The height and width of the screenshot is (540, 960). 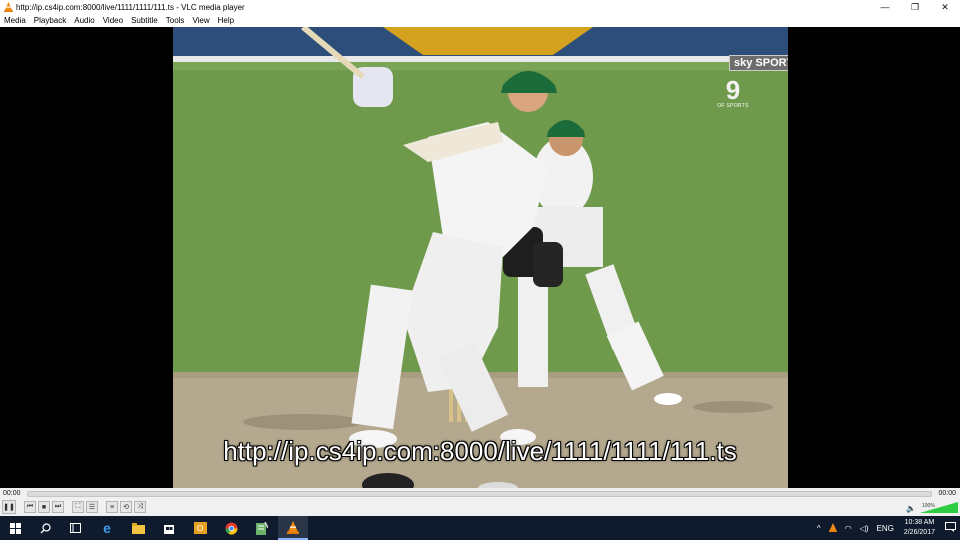 I want to click on vlc-cone-icon, so click(x=8, y=7).